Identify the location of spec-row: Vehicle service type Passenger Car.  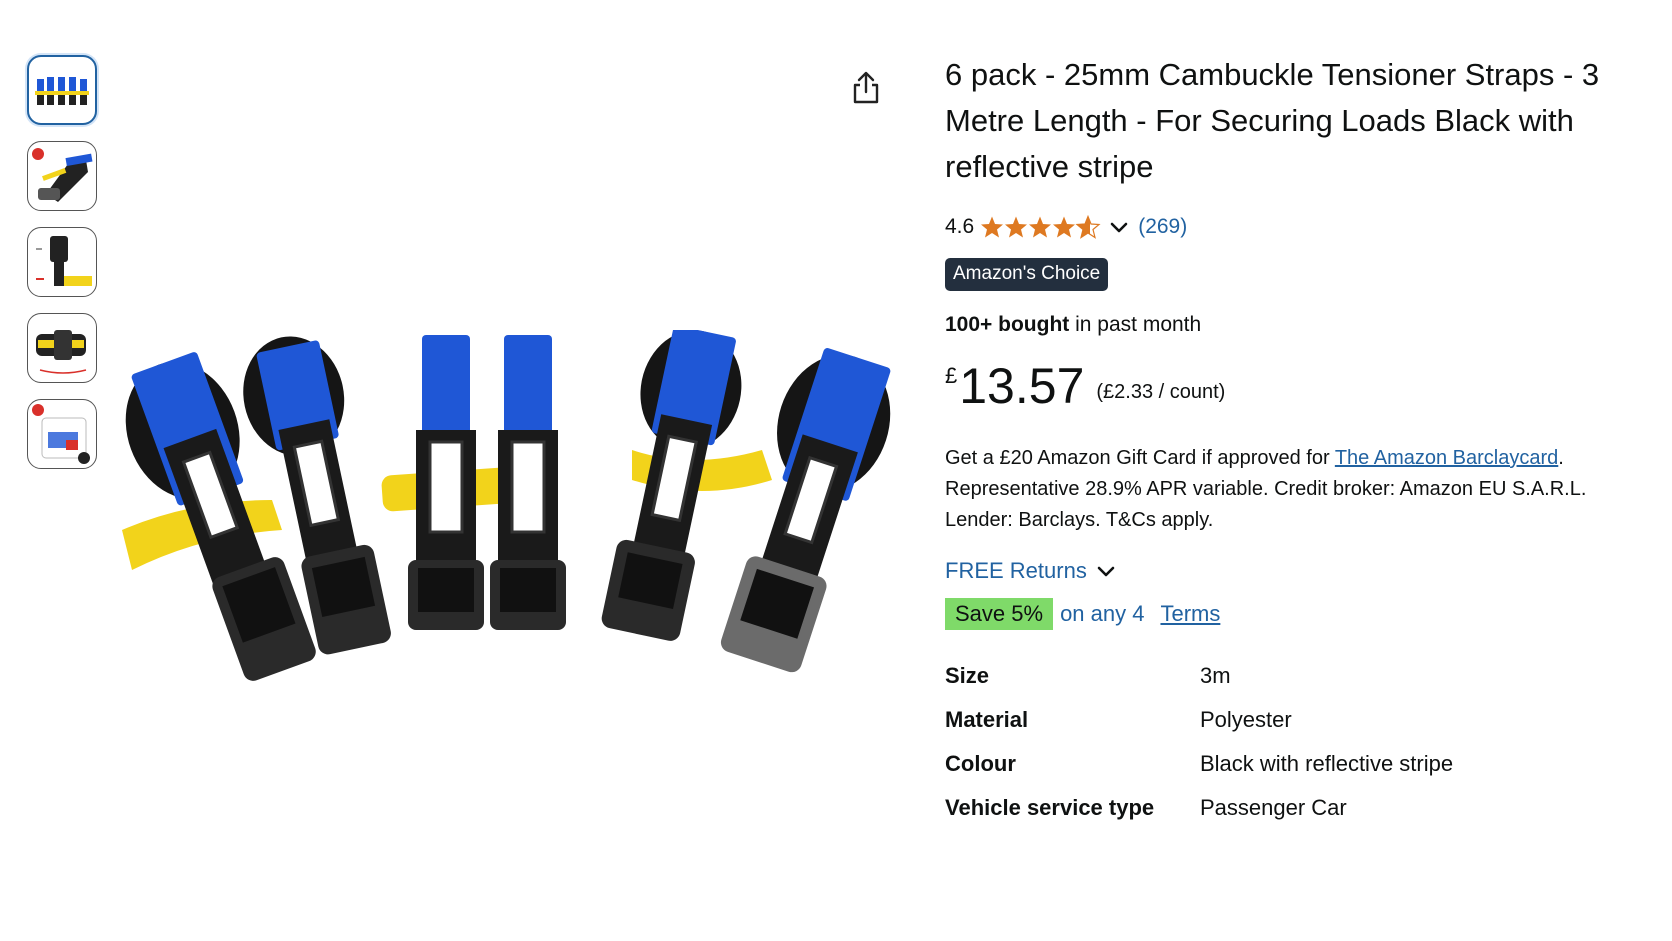
(1295, 808).